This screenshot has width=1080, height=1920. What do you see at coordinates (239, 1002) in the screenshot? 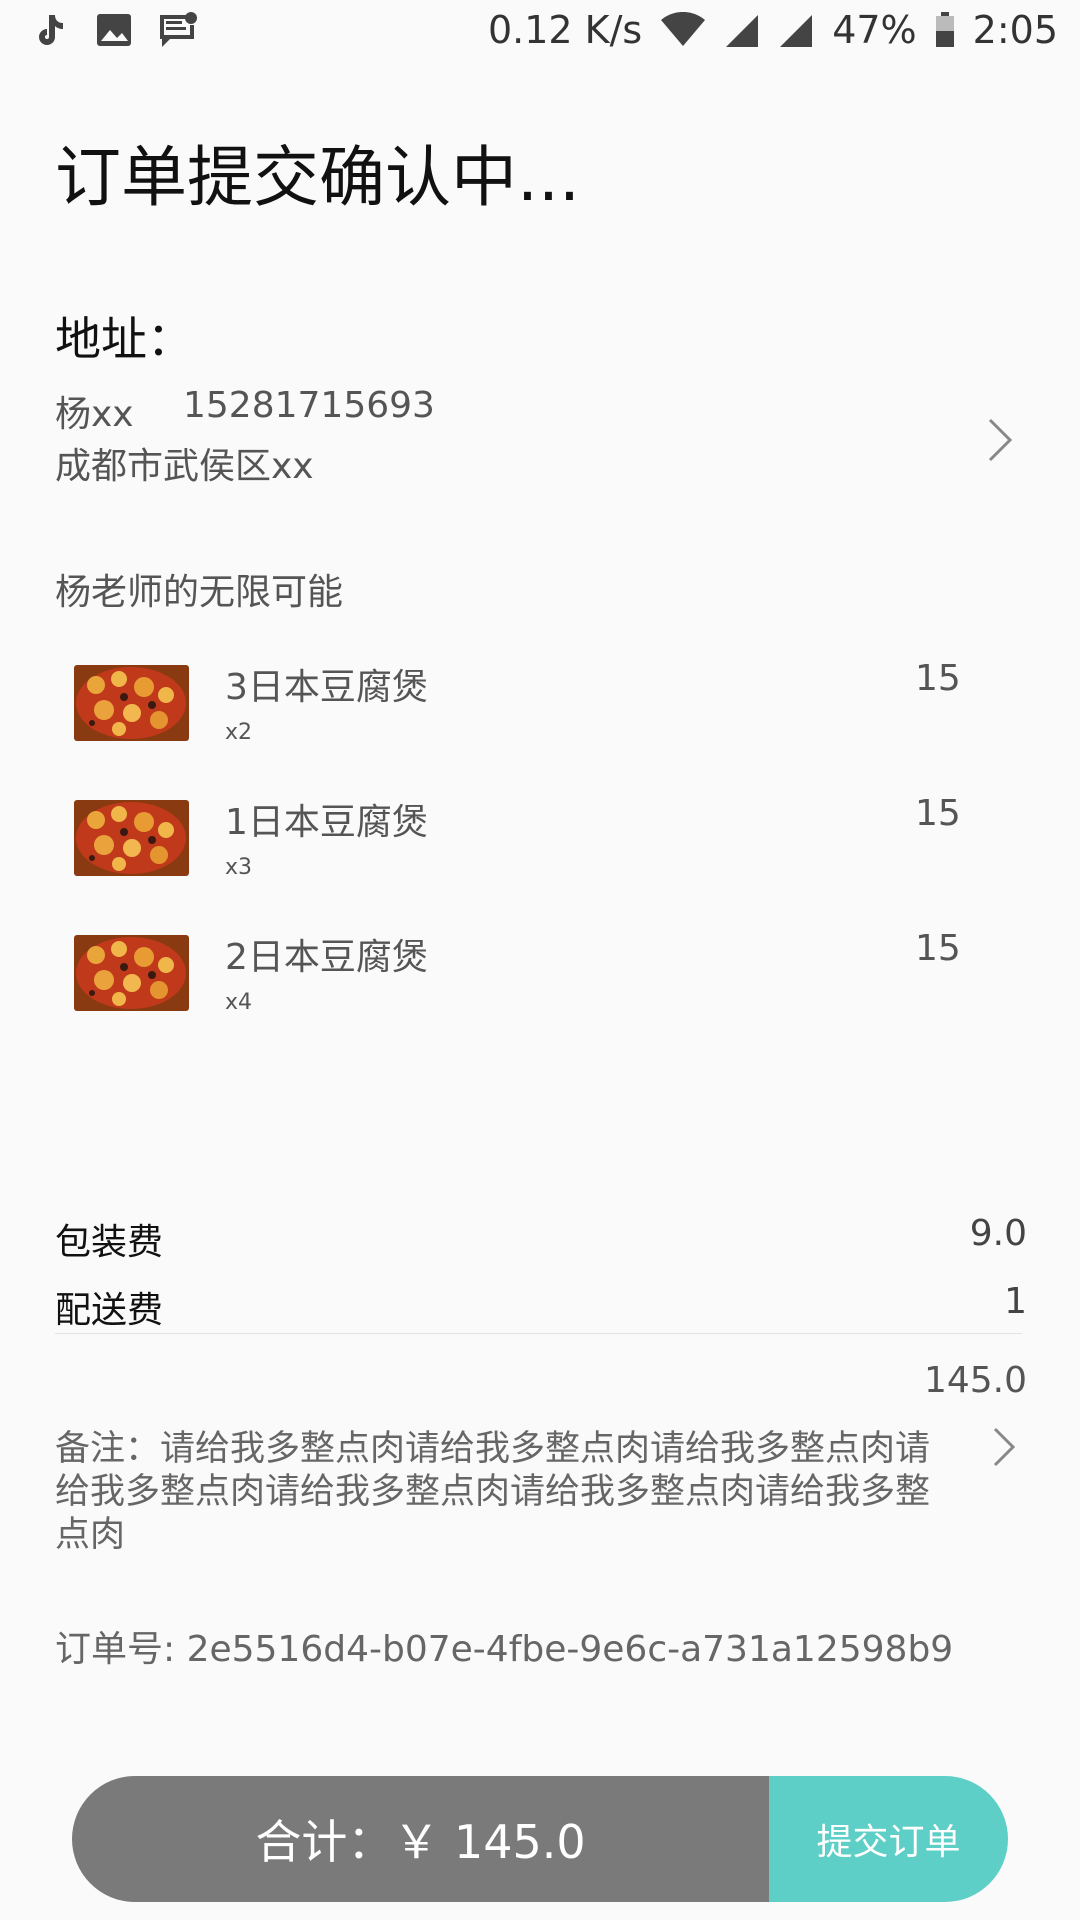
I see `item-quantity: x4` at bounding box center [239, 1002].